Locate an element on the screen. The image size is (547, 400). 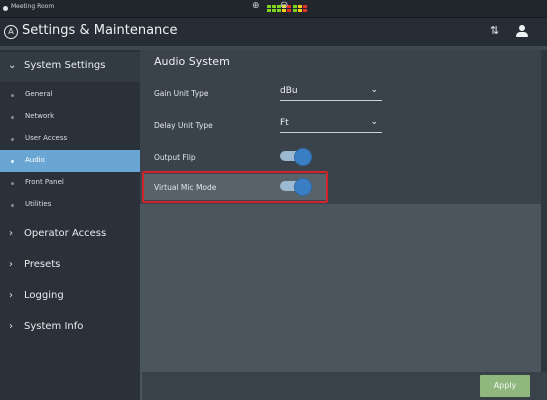
sidebar-item-label: Logging is located at coordinates (44, 295).